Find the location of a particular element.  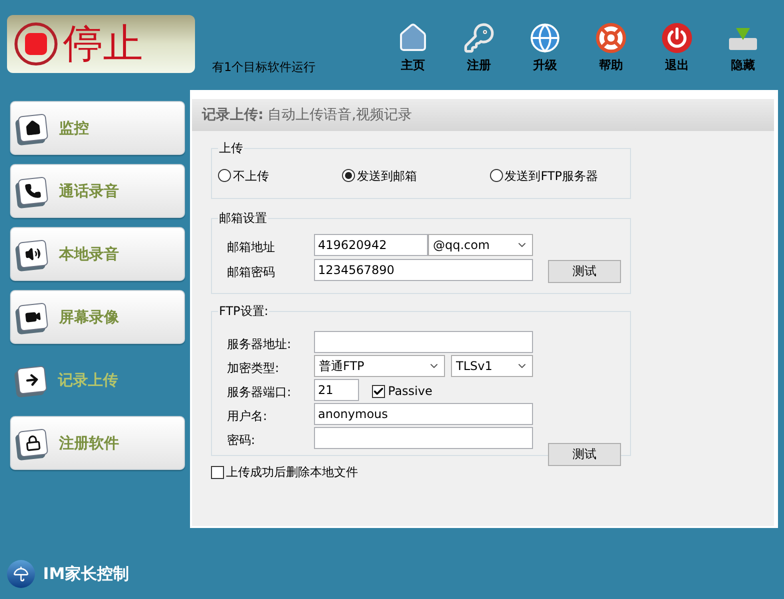

group-title: FTP设置: is located at coordinates (244, 311).